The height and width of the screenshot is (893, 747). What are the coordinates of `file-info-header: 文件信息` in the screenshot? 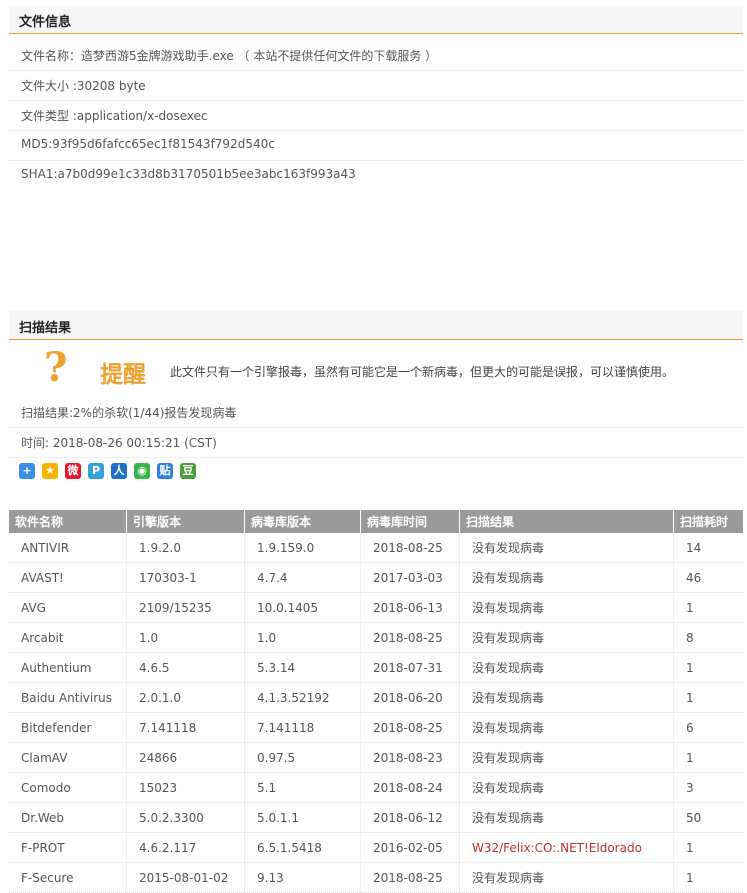 It's located at (376, 19).